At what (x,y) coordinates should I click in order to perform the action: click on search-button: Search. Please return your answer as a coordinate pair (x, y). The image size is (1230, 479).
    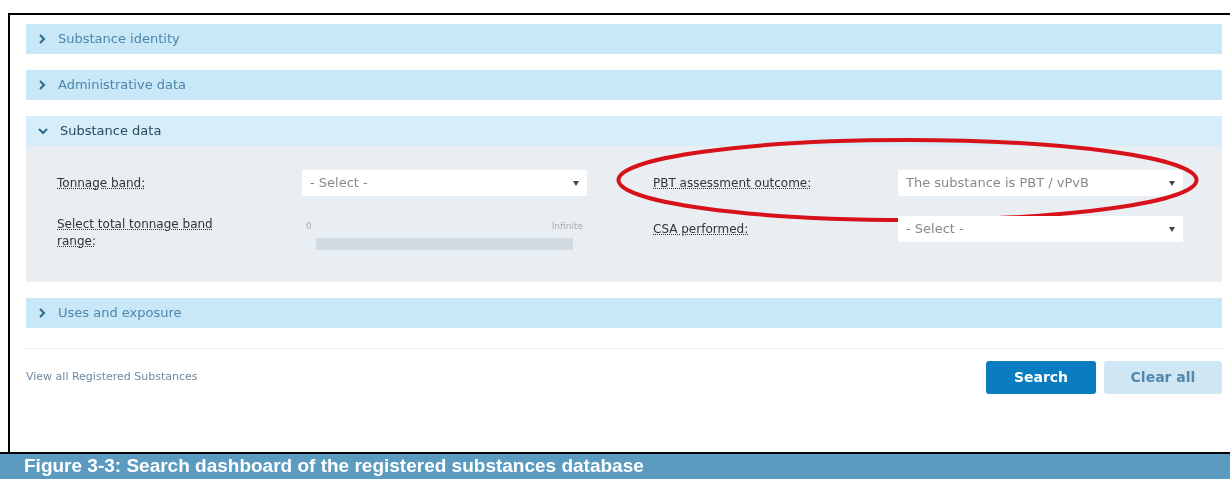
    Looking at the image, I should click on (1041, 377).